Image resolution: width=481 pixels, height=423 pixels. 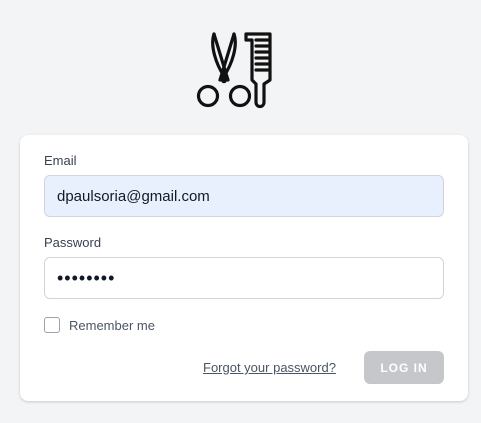 What do you see at coordinates (60, 160) in the screenshot?
I see `email-label: Email` at bounding box center [60, 160].